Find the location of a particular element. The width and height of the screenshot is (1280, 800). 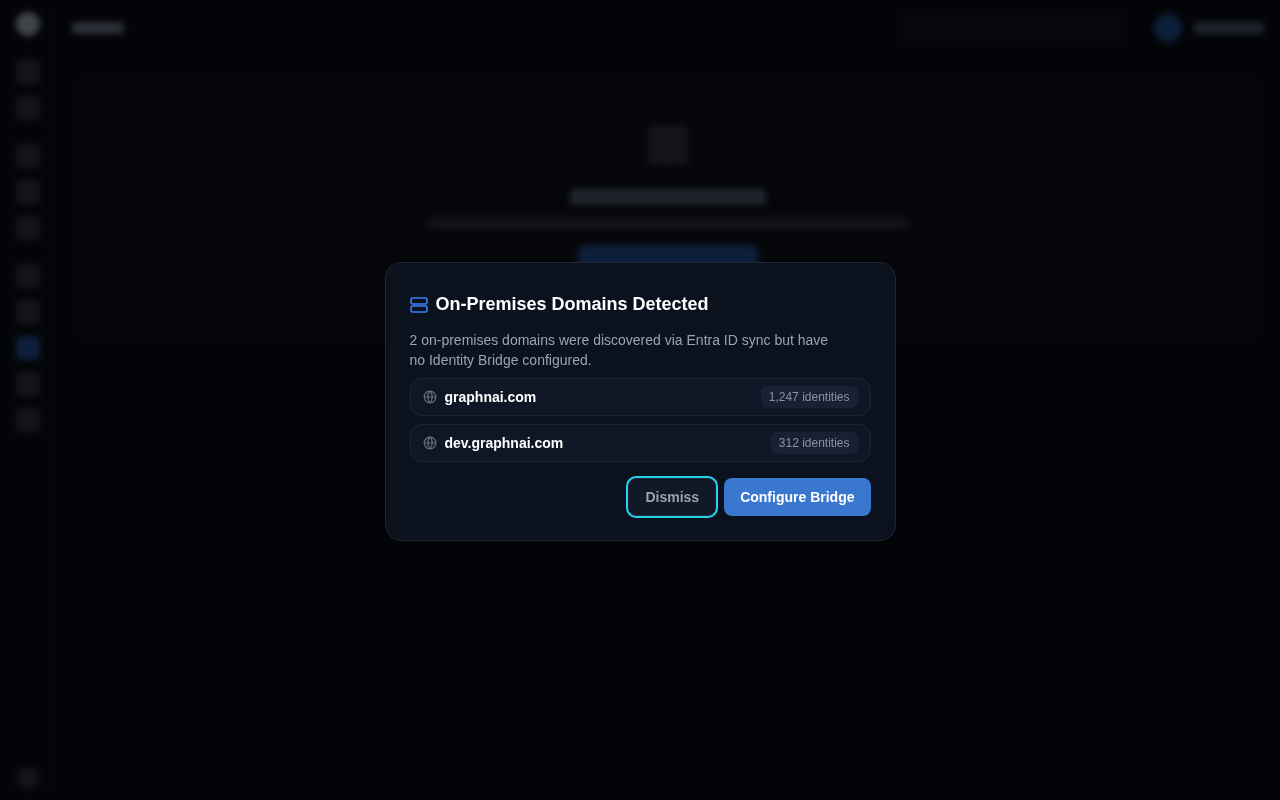

nav-icon is located at coordinates (27, 348).